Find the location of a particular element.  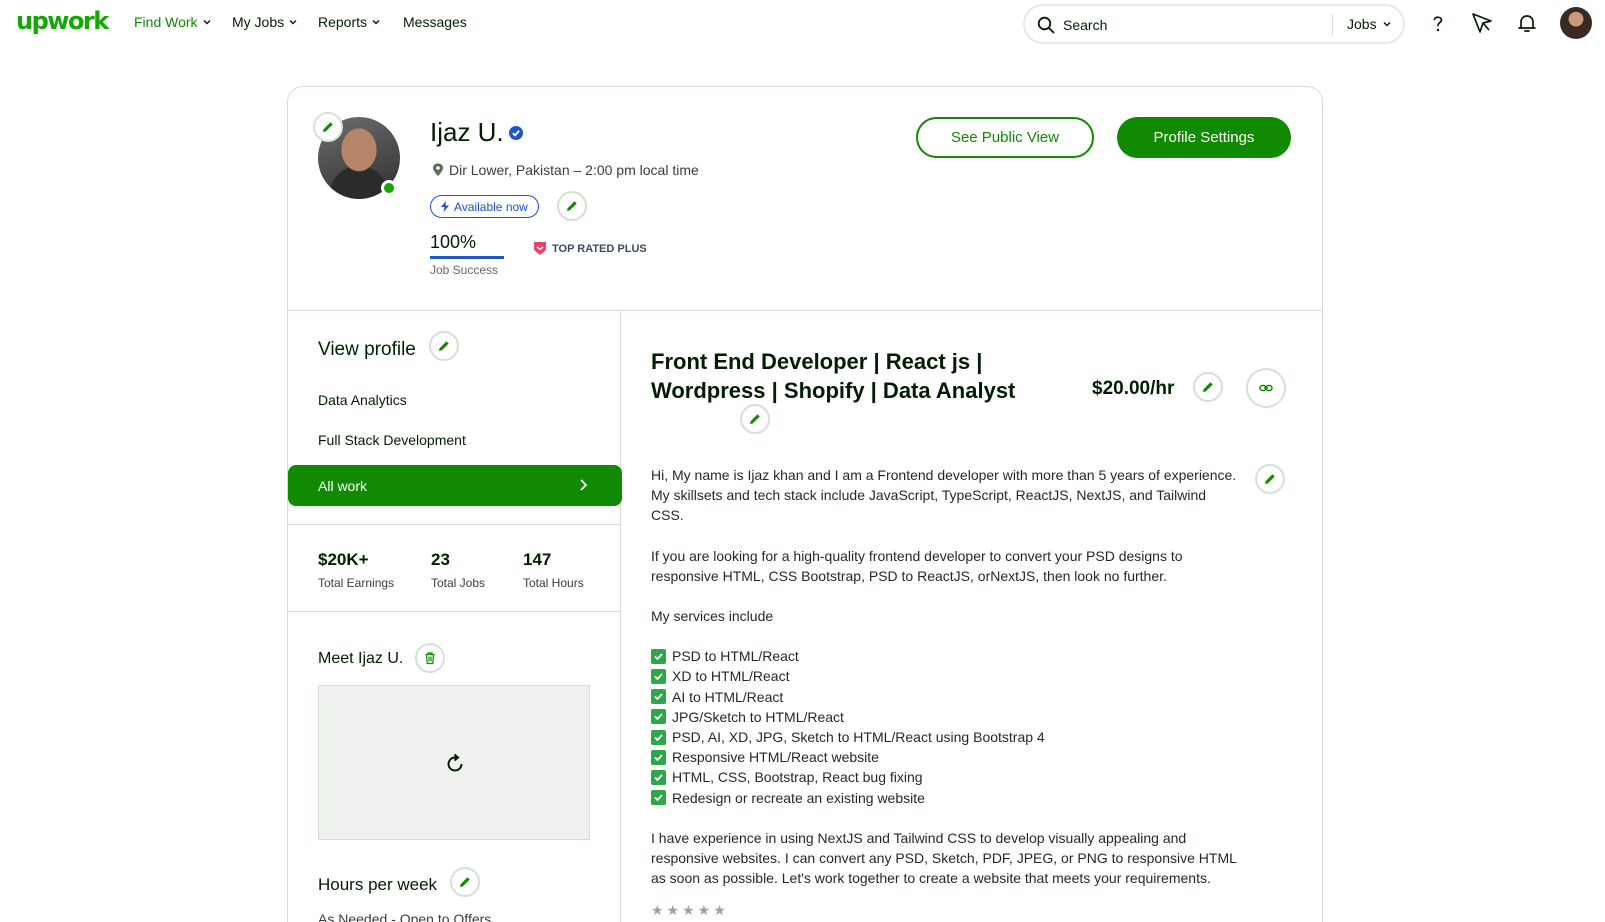

link-icon is located at coordinates (1266, 388).